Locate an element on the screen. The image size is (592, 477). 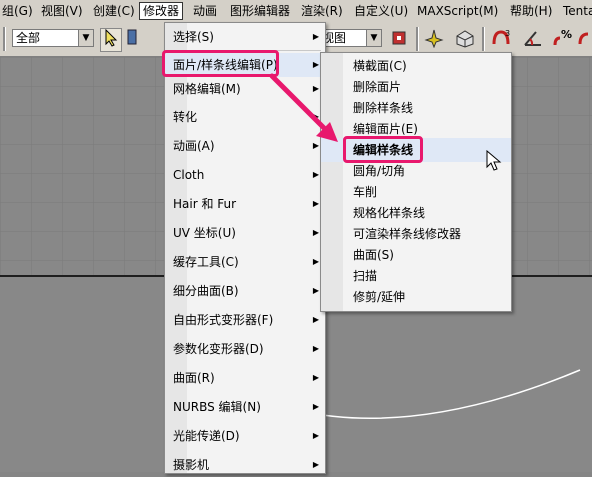
angle-snap-icon is located at coordinates (532, 39).